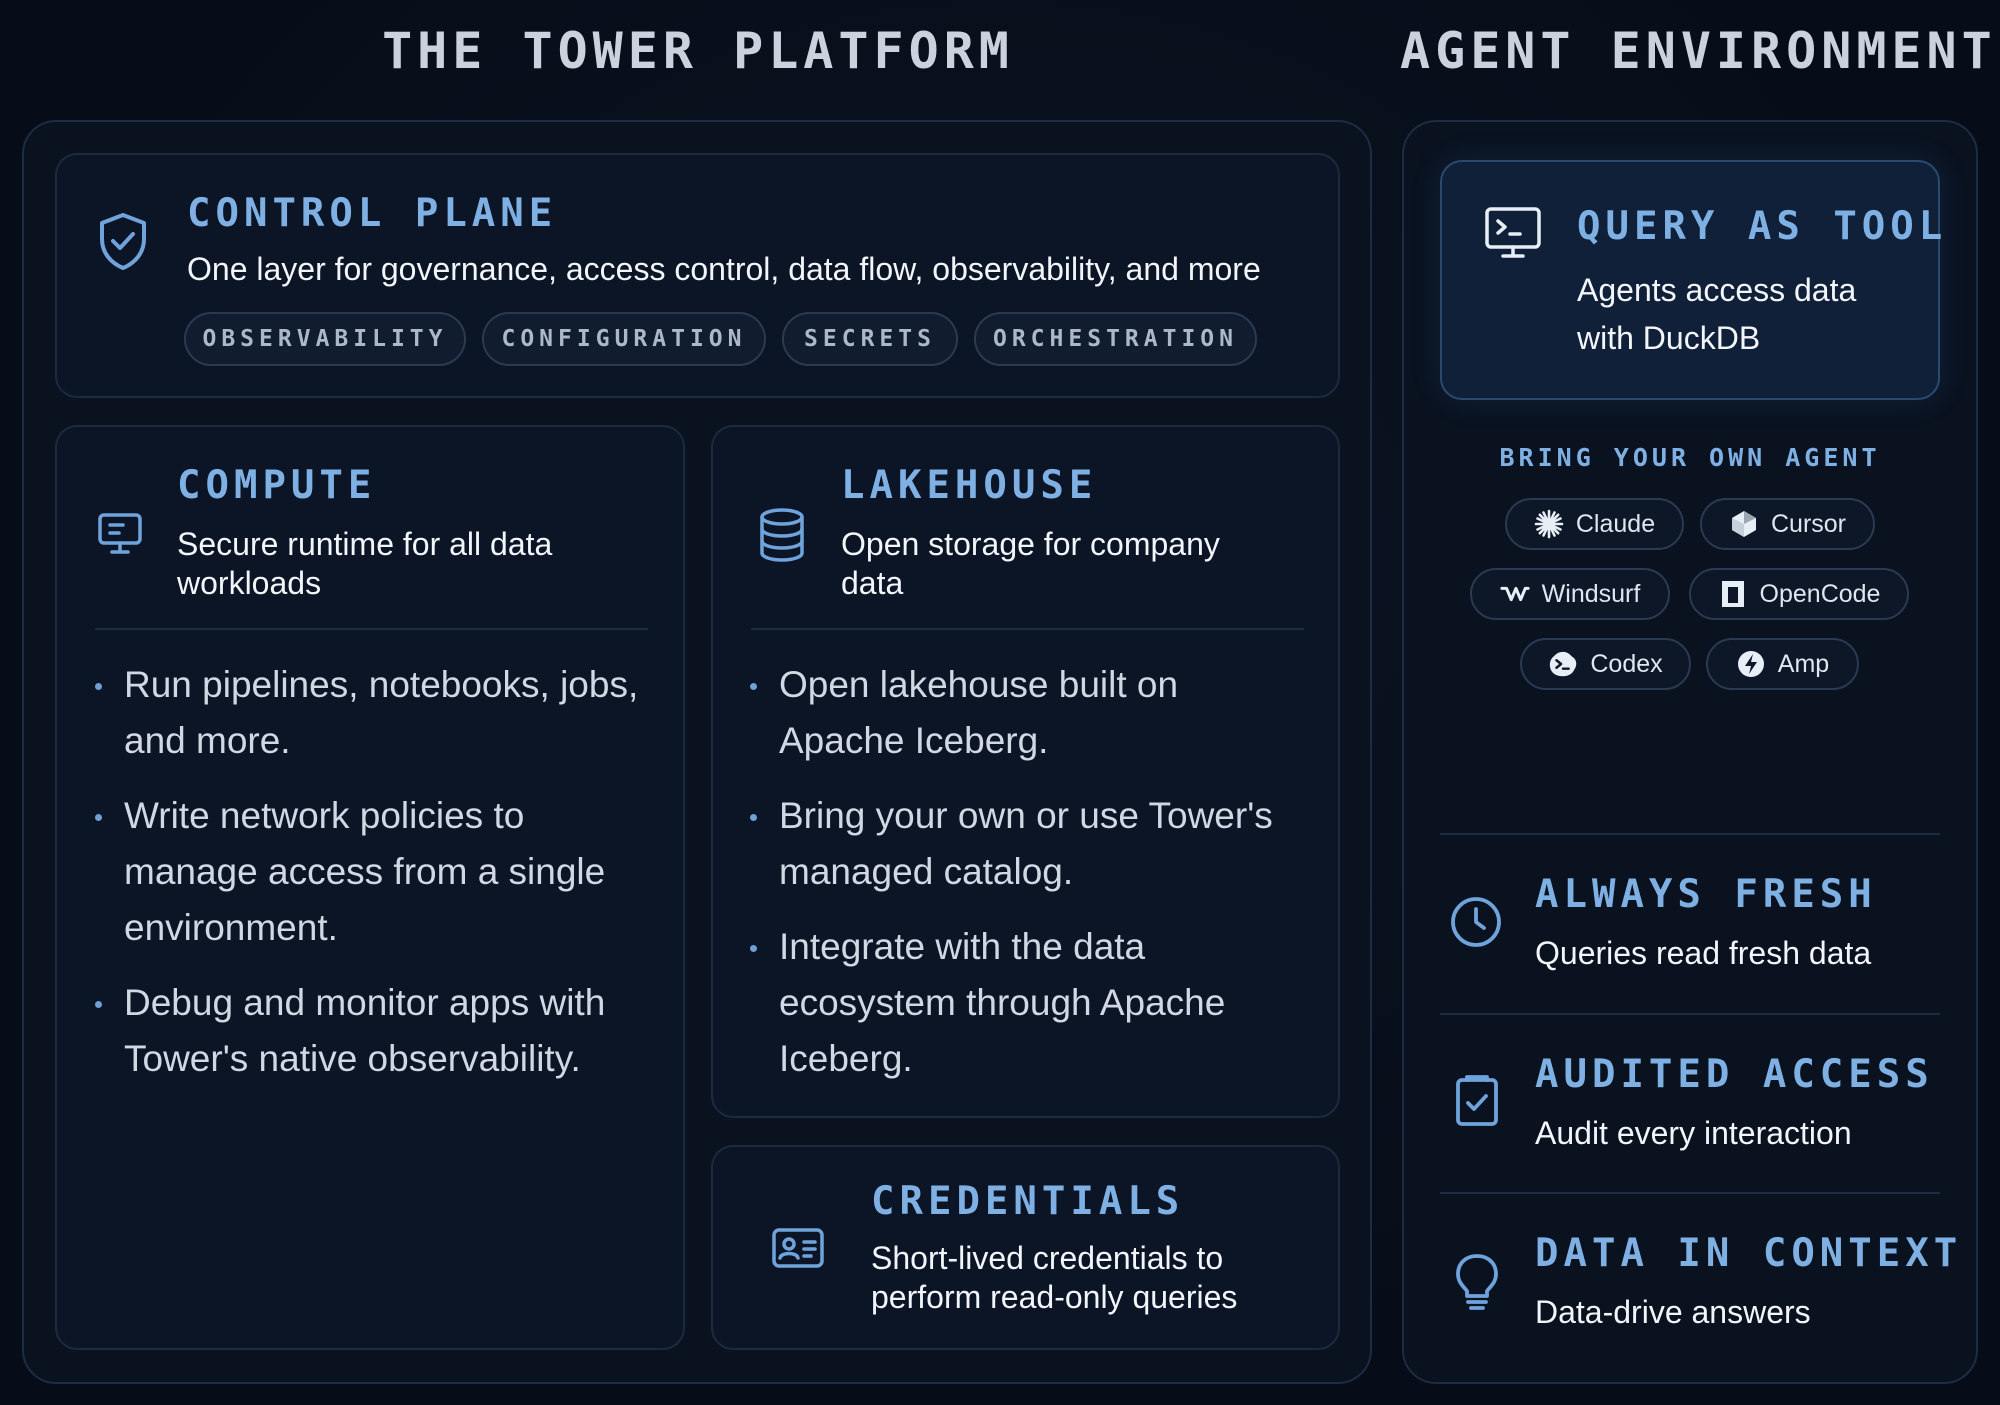 This screenshot has height=1405, width=2000. What do you see at coordinates (698, 51) in the screenshot?
I see `platform-section-title: THE TOWER PLATFORM` at bounding box center [698, 51].